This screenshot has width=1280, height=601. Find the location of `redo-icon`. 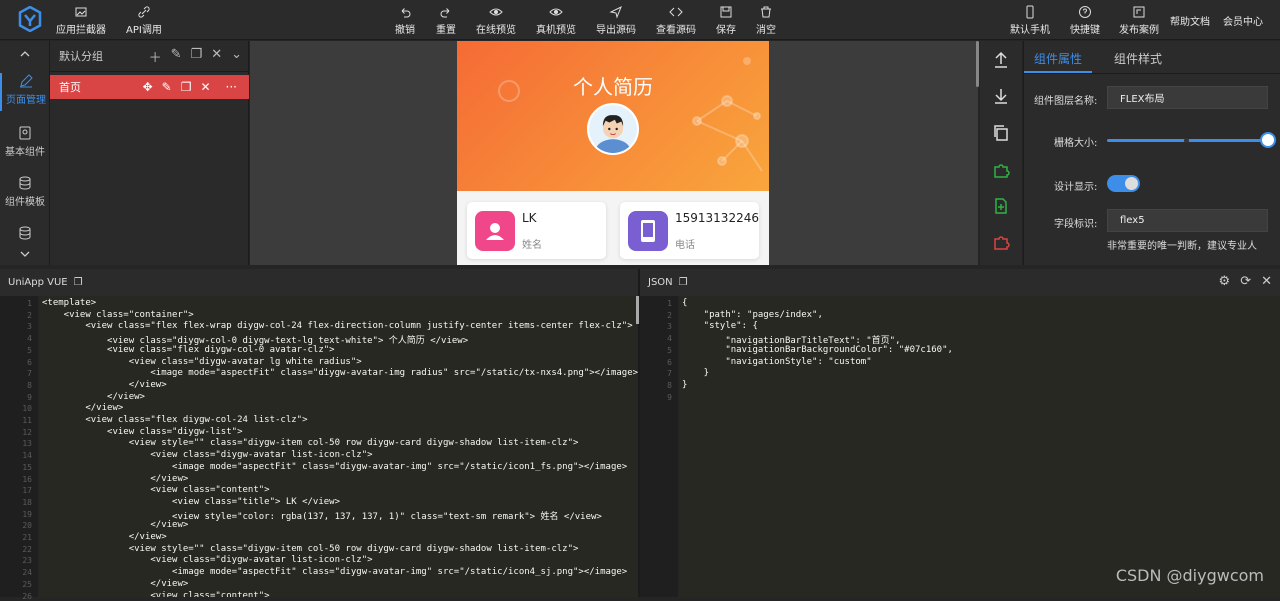

redo-icon is located at coordinates (445, 13).